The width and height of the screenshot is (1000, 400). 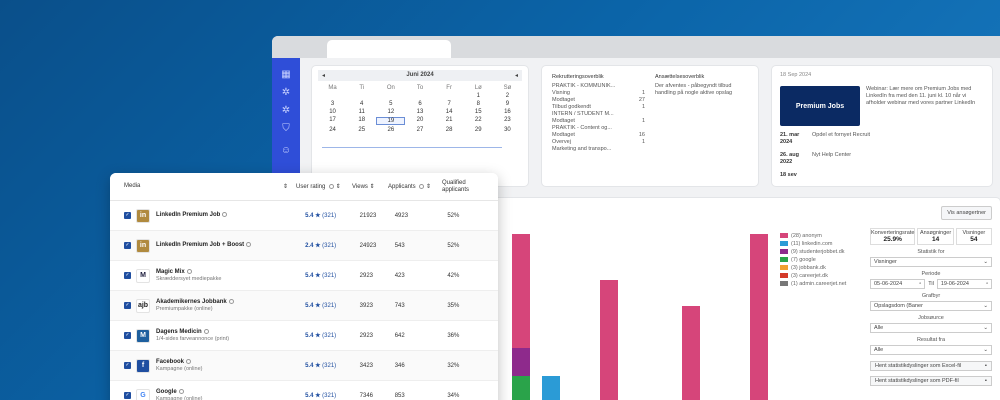 What do you see at coordinates (361, 130) in the screenshot?
I see `calendar-day: 25` at bounding box center [361, 130].